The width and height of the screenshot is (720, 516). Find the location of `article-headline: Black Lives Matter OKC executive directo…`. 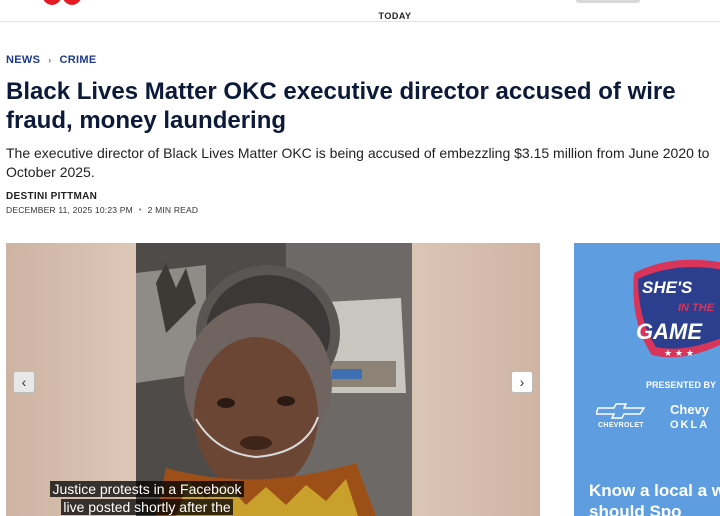

article-headline: Black Lives Matter OKC executive directo… is located at coordinates (341, 106).